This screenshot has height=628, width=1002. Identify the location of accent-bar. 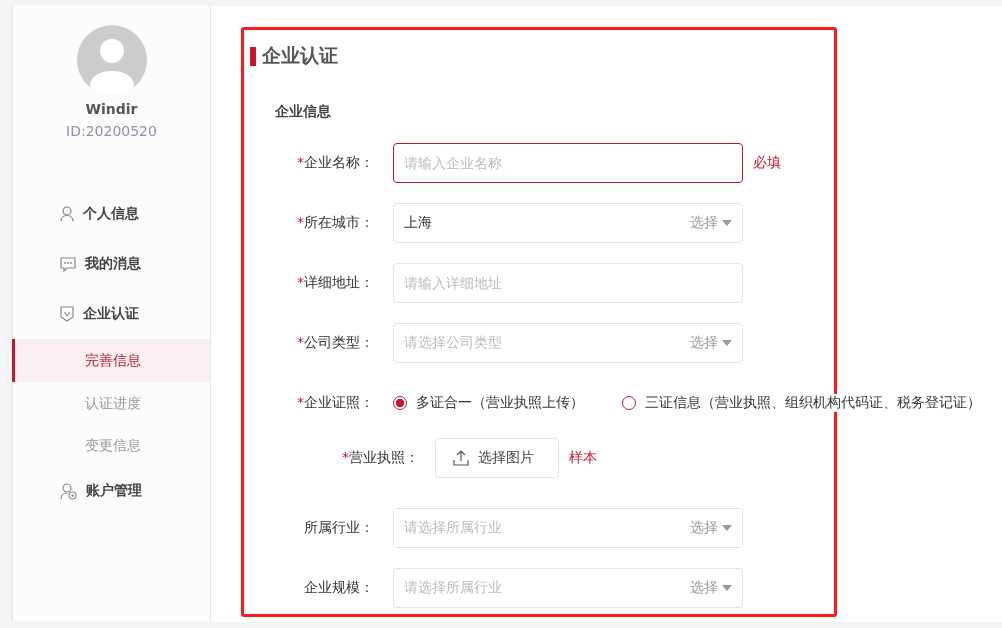
(253, 56).